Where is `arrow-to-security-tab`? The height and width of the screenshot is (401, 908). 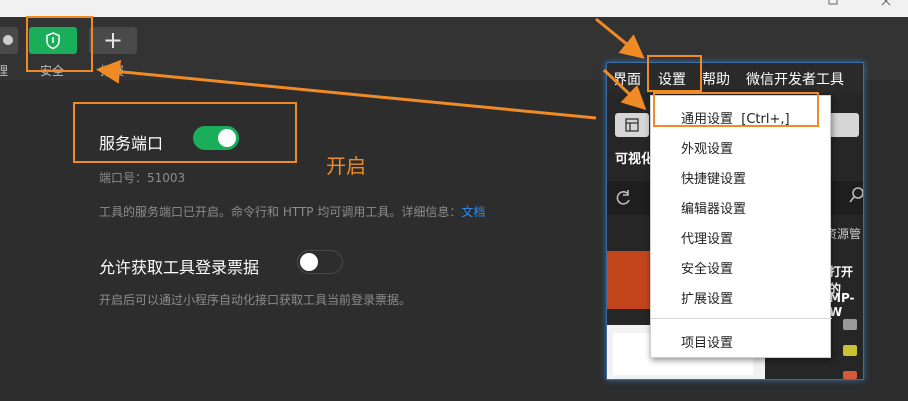
arrow-to-security-tab is located at coordinates (346, 89).